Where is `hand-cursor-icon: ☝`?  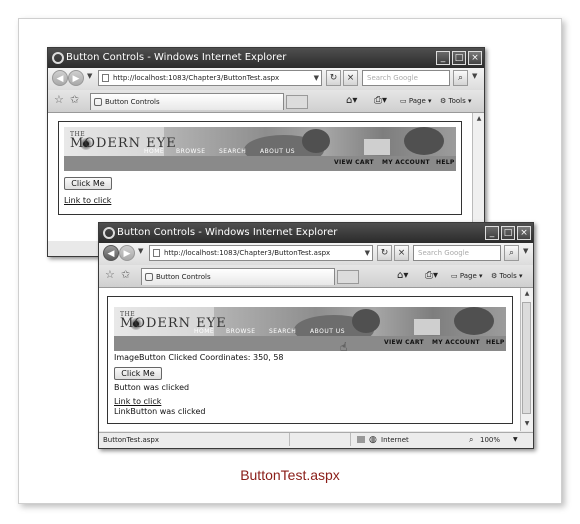
hand-cursor-icon: ☝ is located at coordinates (344, 345).